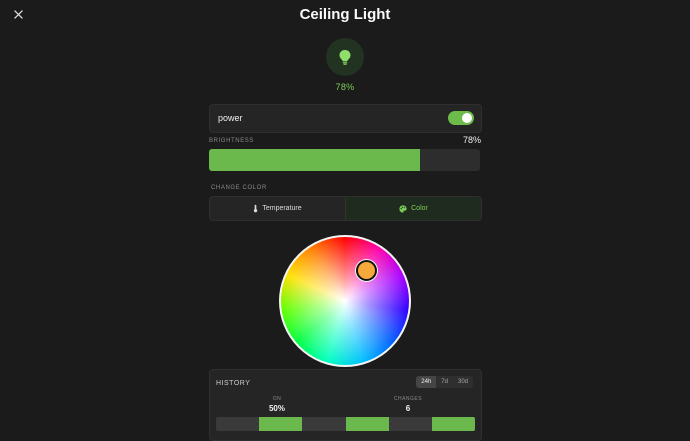  What do you see at coordinates (345, 14) in the screenshot?
I see `page-title: Ceiling Light` at bounding box center [345, 14].